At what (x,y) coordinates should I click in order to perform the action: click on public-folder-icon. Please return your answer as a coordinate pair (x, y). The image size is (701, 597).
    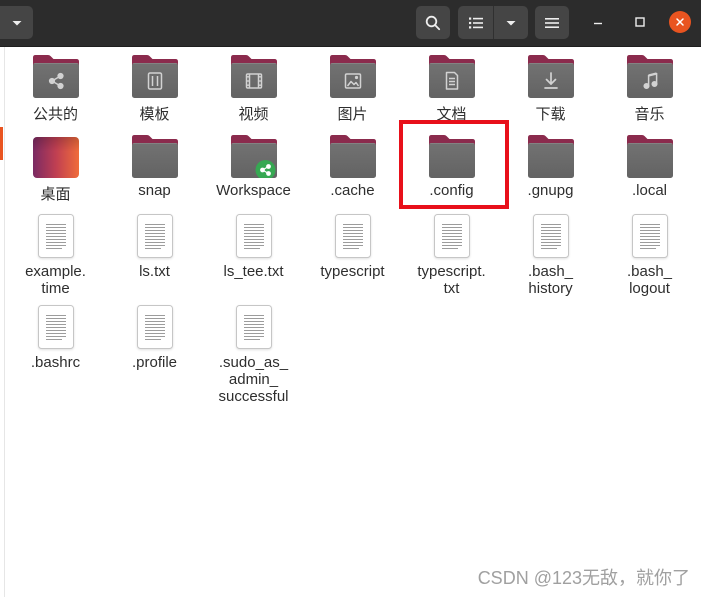
    Looking at the image, I should click on (56, 76).